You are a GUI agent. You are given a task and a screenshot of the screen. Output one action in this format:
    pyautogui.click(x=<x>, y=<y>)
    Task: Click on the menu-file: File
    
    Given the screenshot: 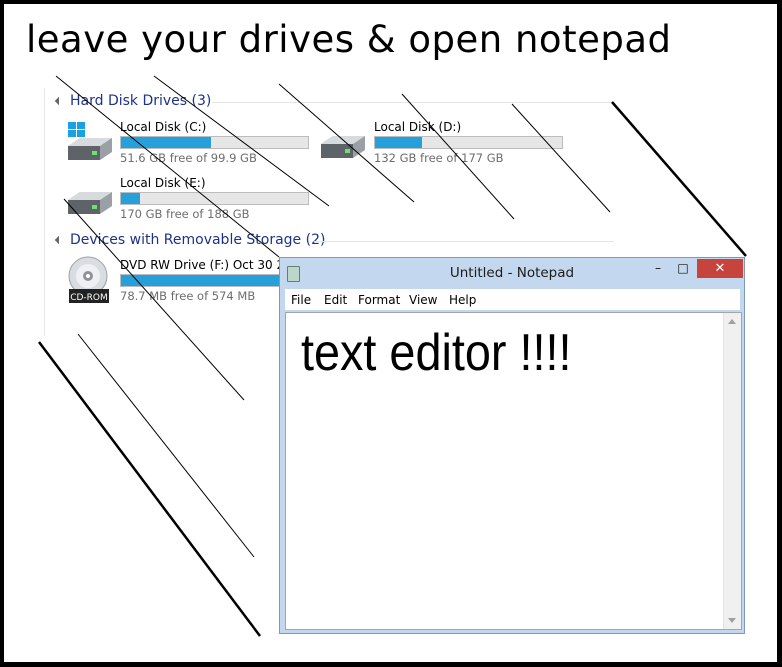 What is the action you would take?
    pyautogui.click(x=301, y=300)
    